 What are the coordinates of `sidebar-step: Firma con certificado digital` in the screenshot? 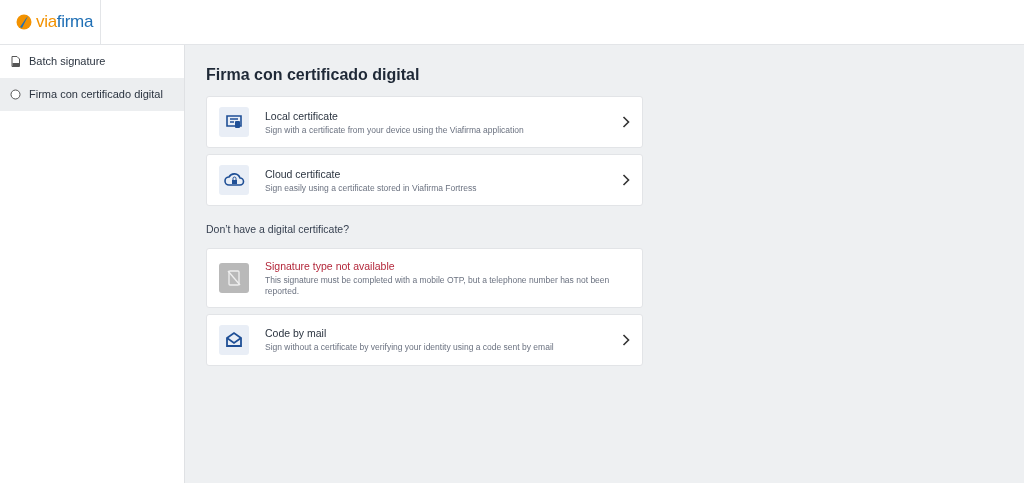 It's located at (92, 94).